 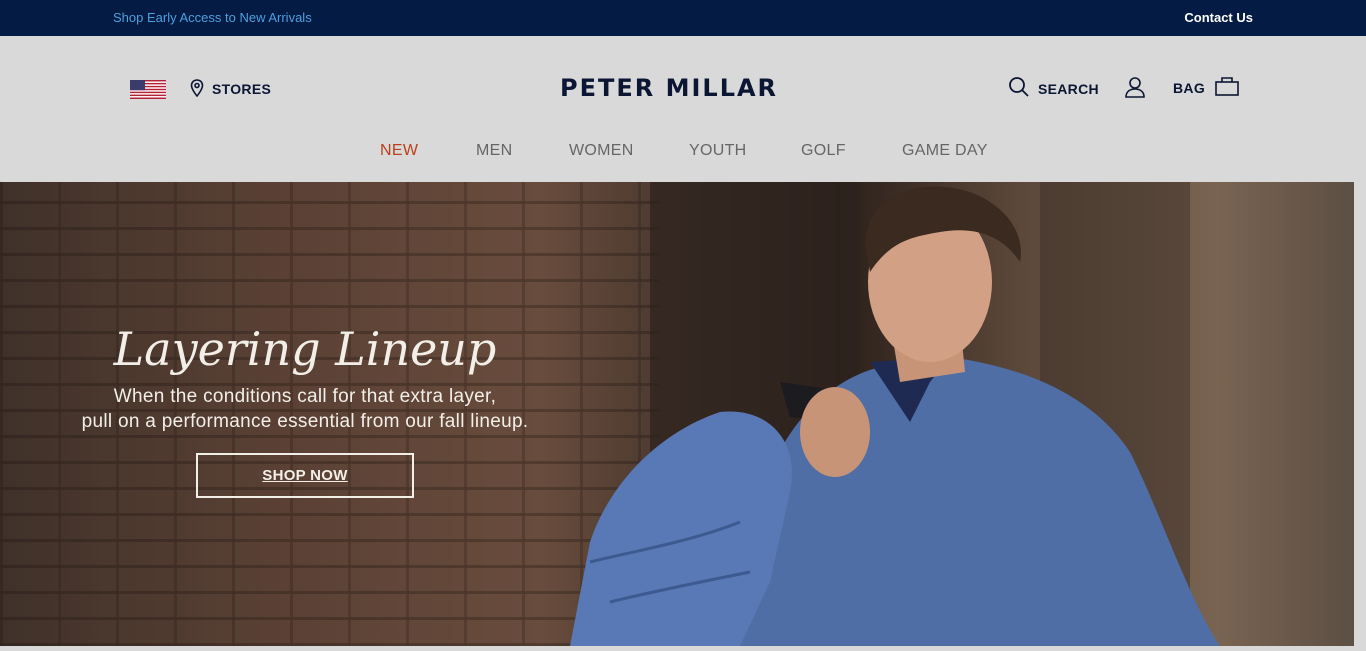 What do you see at coordinates (1218, 17) in the screenshot?
I see `contact-us-link: Contact Us` at bounding box center [1218, 17].